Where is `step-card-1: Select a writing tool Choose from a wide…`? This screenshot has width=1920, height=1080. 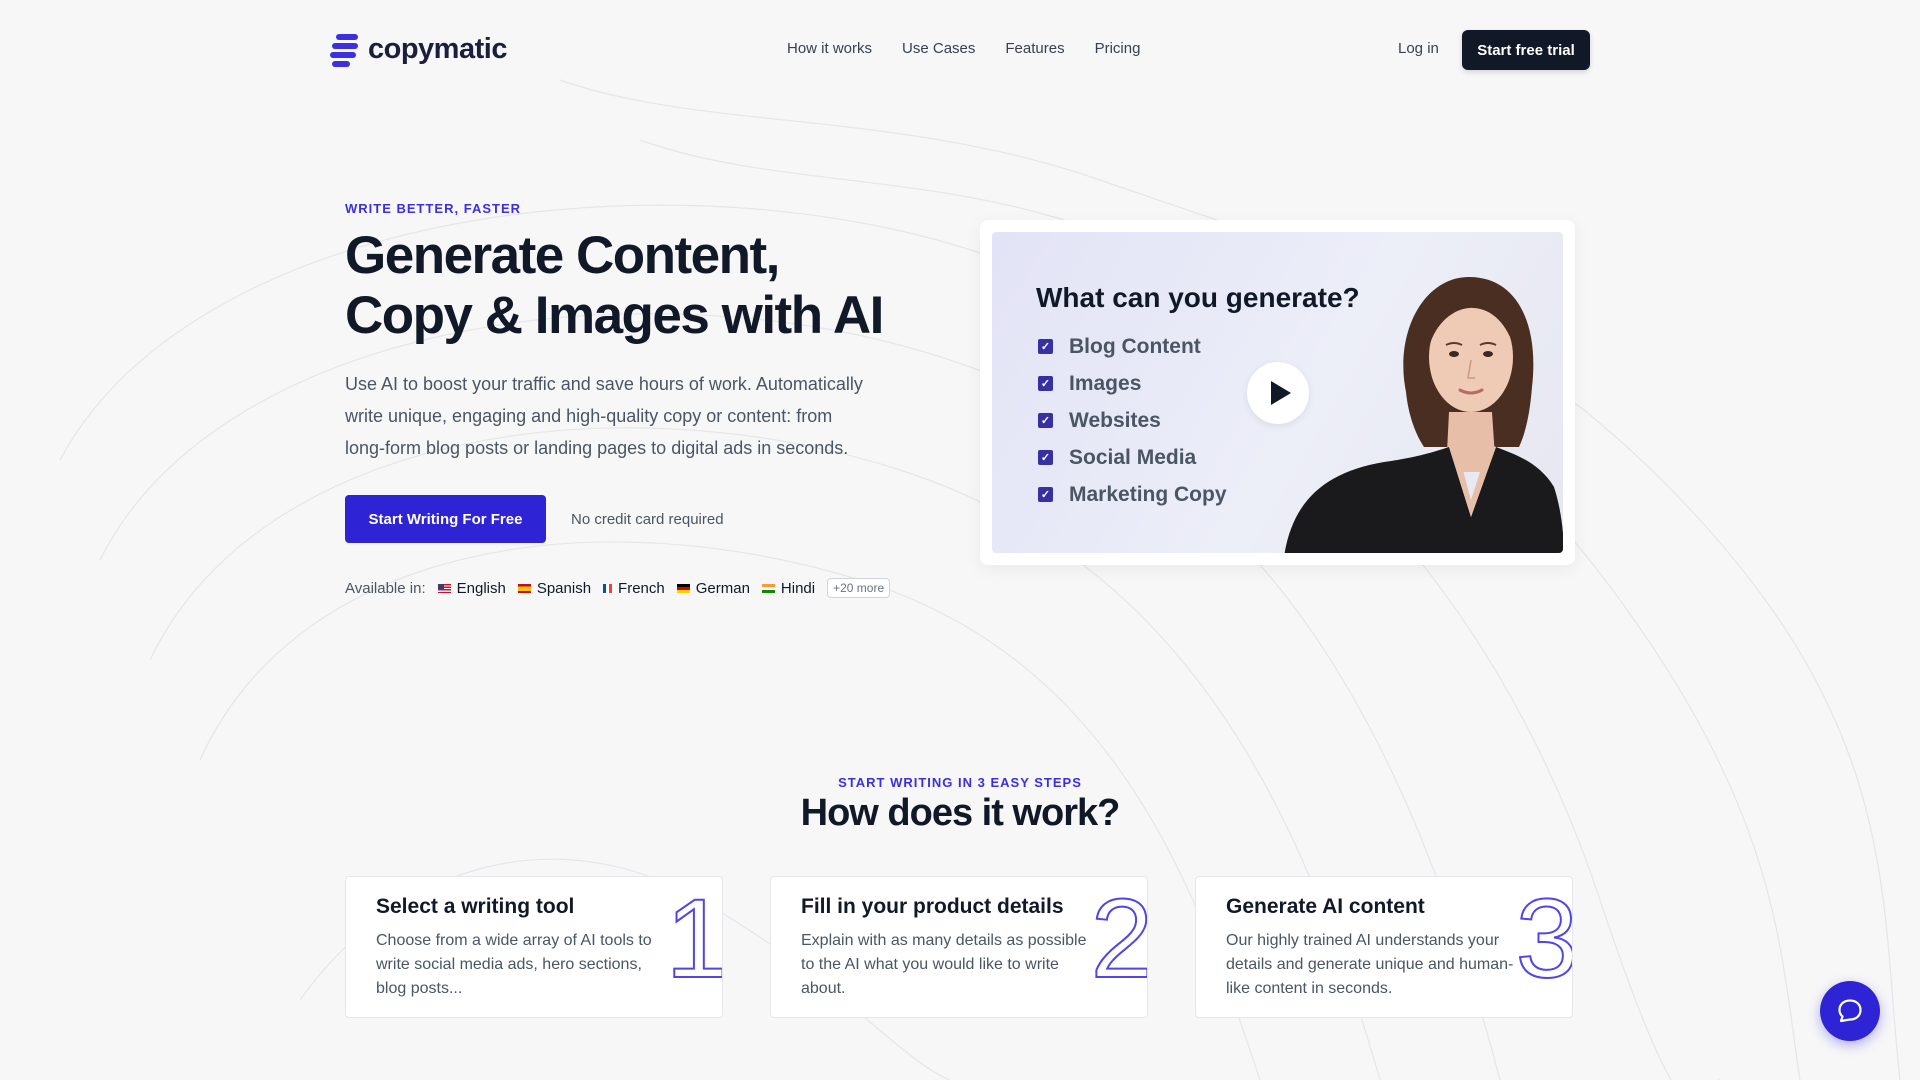
step-card-1: Select a writing tool Choose from a wide… is located at coordinates (534, 947).